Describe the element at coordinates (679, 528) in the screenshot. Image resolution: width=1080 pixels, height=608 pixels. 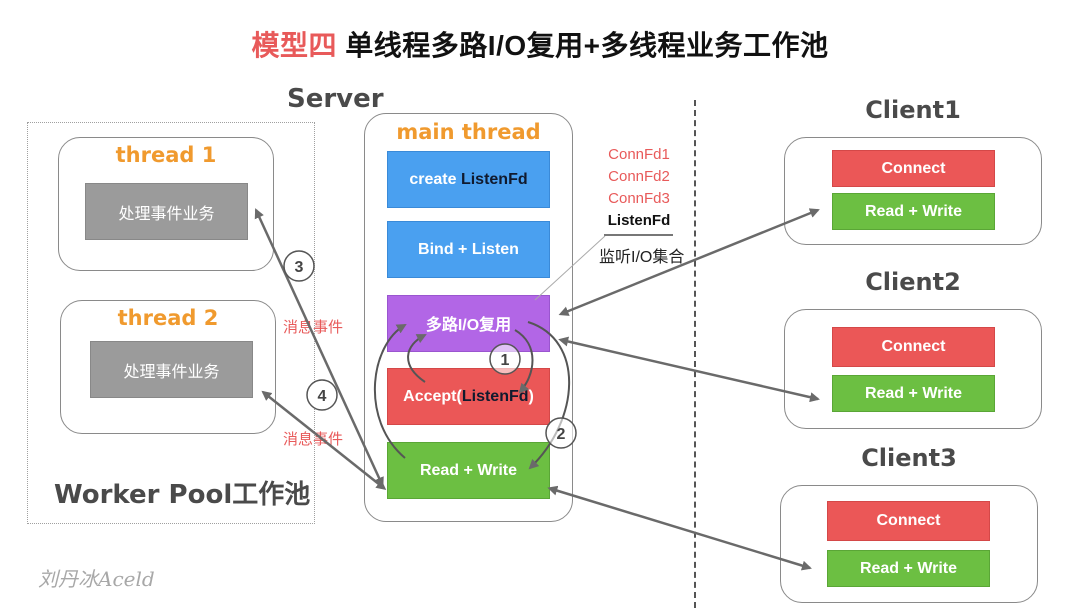
I see `arrow-rw-client3` at that location.